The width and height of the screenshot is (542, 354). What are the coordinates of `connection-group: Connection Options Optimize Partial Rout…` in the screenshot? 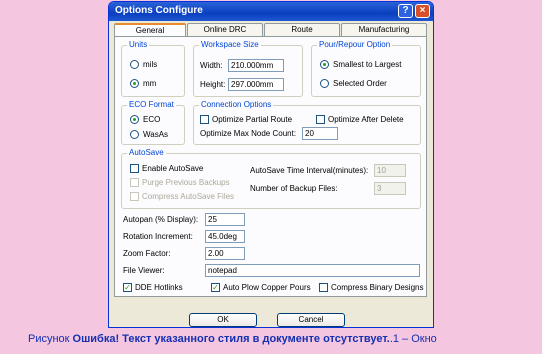 It's located at (307, 122).